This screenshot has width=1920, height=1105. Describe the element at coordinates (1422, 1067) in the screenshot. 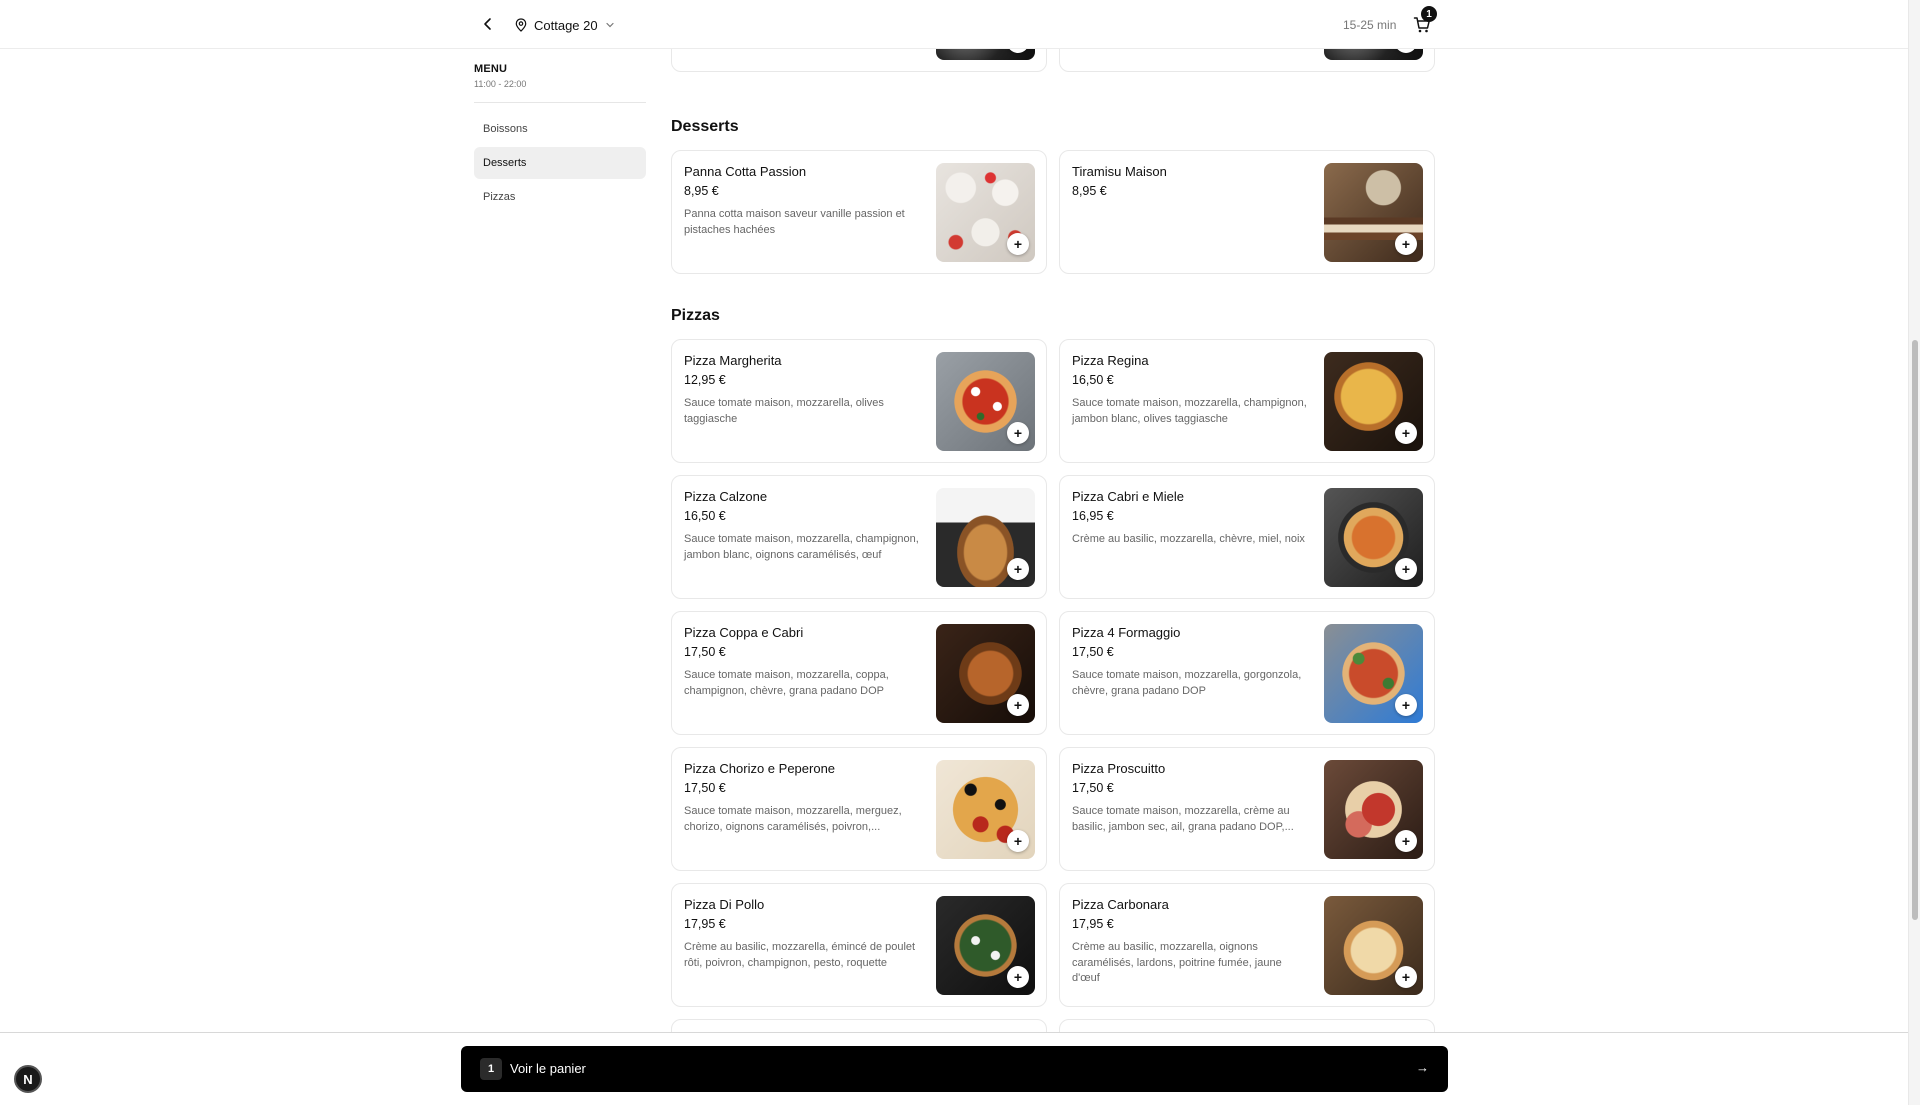

I see `arrow-right-icon: →` at that location.